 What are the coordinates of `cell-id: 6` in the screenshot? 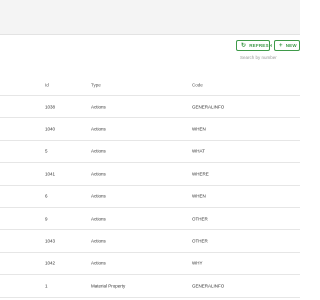 It's located at (46, 196).